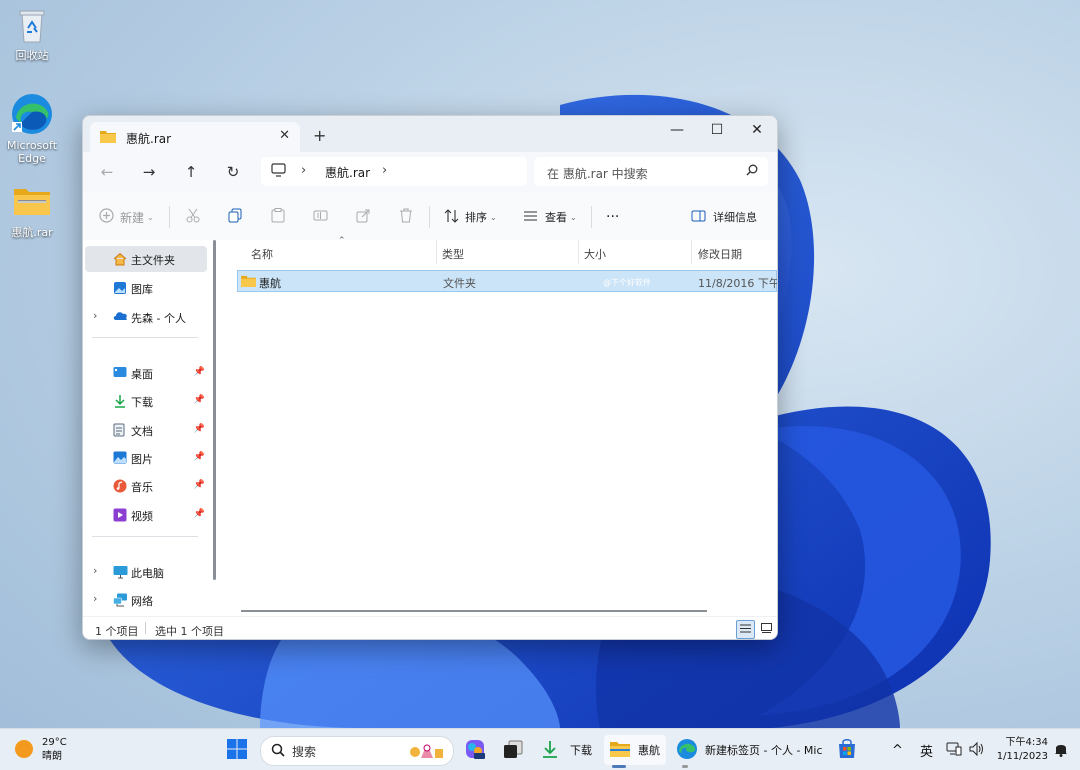  Describe the element at coordinates (735, 217) in the screenshot. I see `details-label: 详细信息` at that location.